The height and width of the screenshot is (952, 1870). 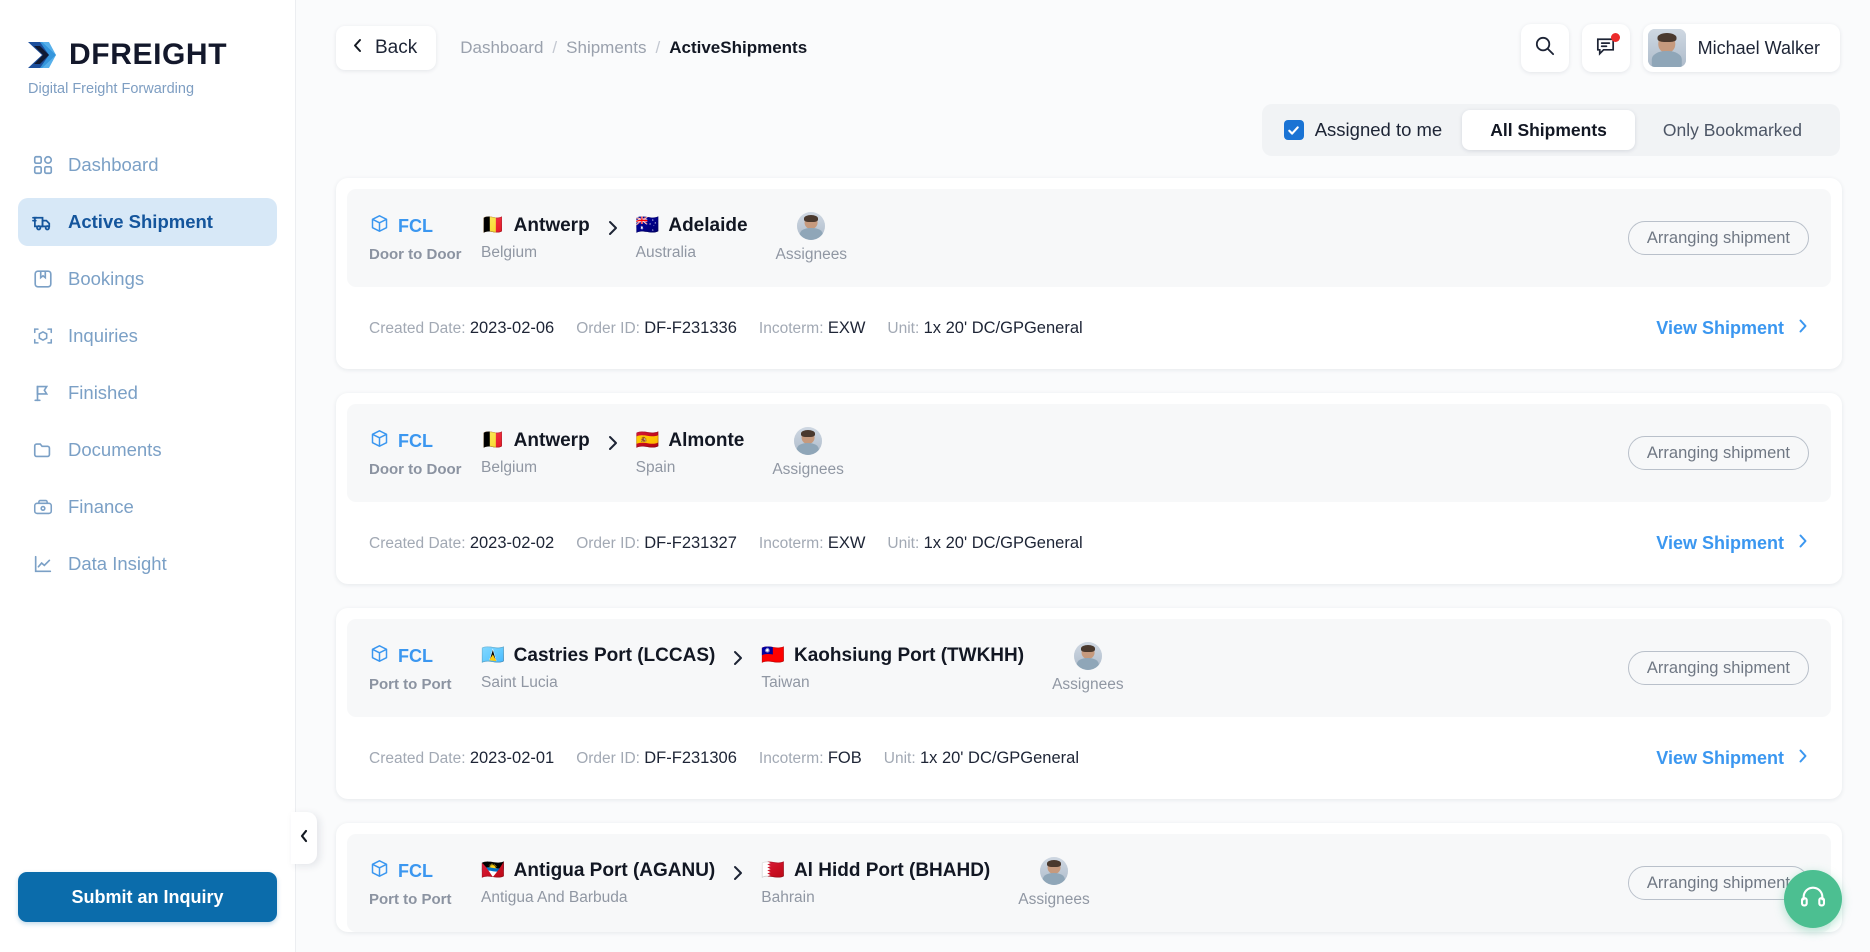 I want to click on breadcrumb-item-active-shipments: ActiveShipments, so click(x=738, y=47).